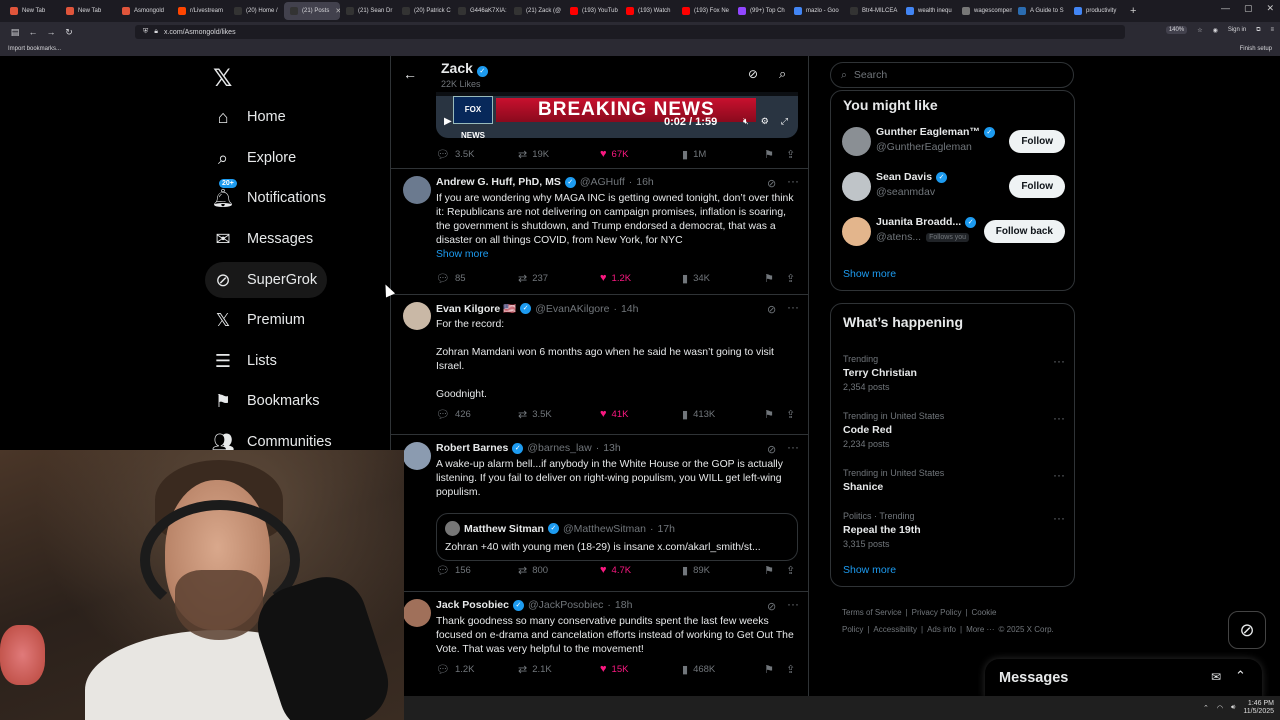 The height and width of the screenshot is (720, 1280). Describe the element at coordinates (615, 278) in the screenshot. I see `like-button: ♥ 1.2K` at that location.